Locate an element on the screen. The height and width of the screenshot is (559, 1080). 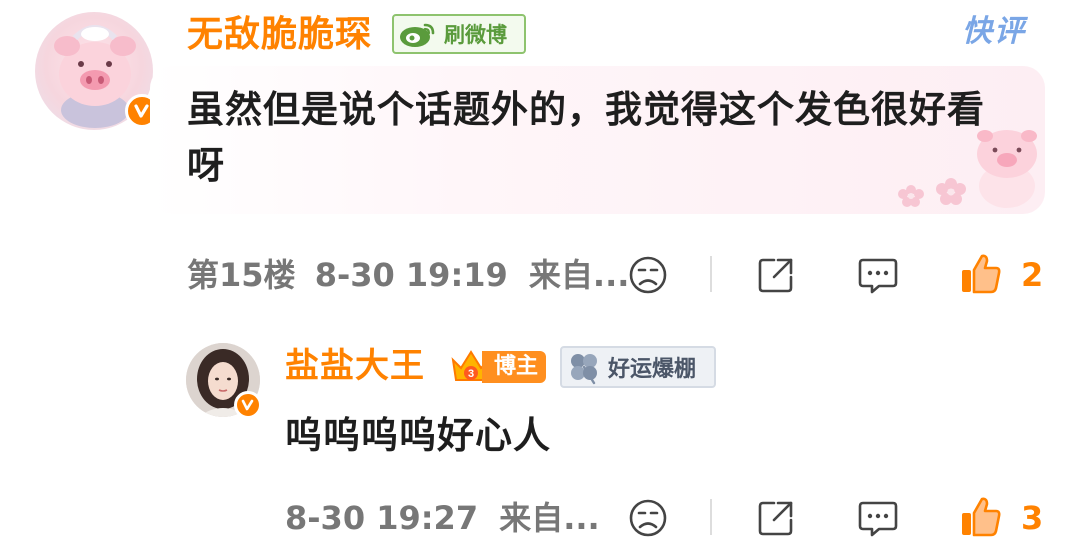
reply-share-button is located at coordinates (776, 518).